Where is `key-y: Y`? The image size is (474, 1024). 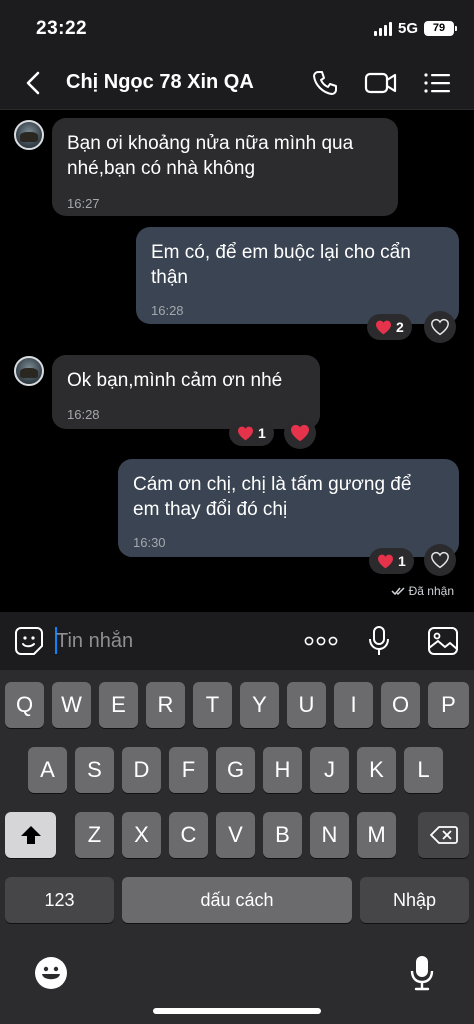
key-y: Y is located at coordinates (259, 705).